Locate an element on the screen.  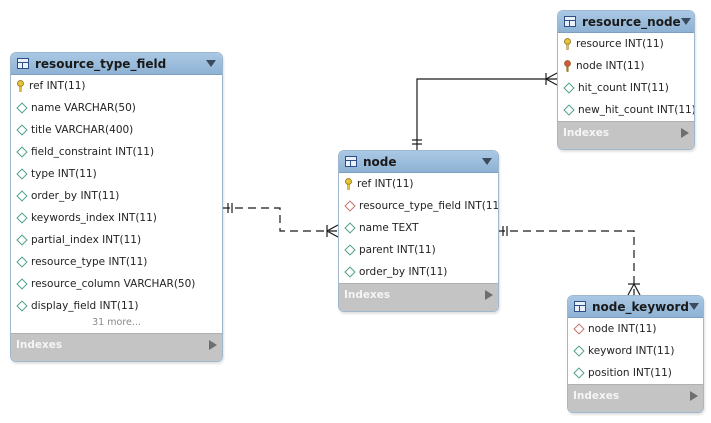
column-label: partial_index INT(11) is located at coordinates (86, 240).